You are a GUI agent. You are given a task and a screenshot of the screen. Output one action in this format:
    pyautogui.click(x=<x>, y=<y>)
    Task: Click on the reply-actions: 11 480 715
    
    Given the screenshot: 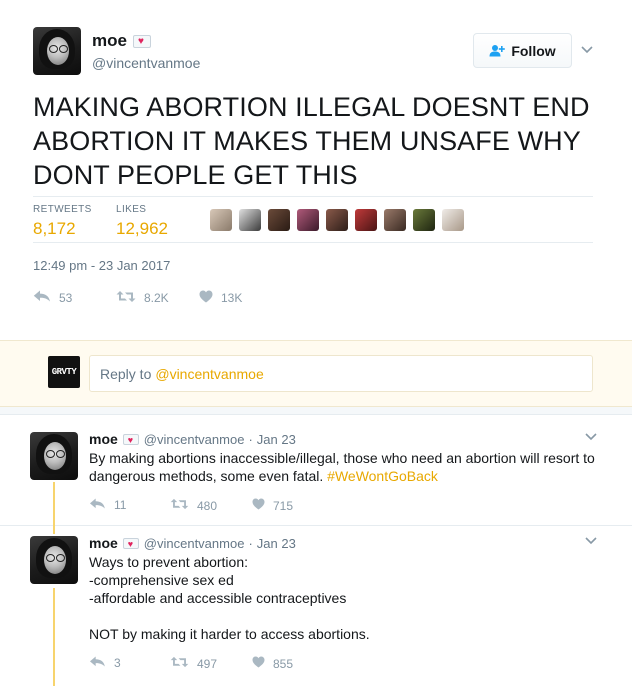 What is the action you would take?
    pyautogui.click(x=219, y=505)
    